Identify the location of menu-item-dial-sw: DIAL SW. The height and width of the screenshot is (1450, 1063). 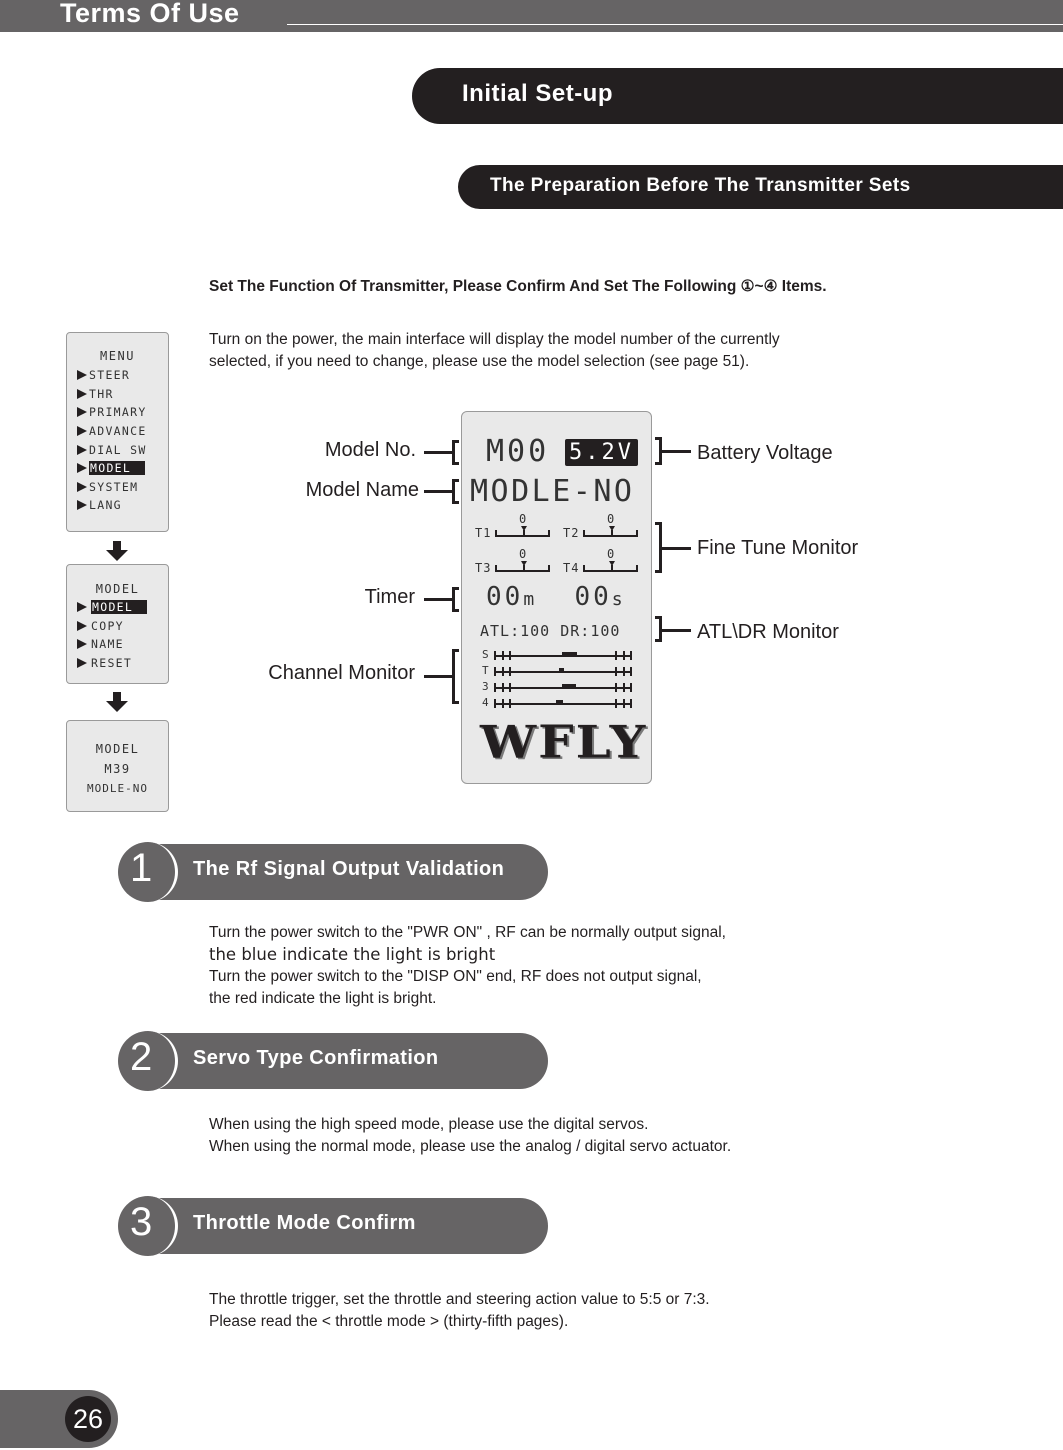
(122, 449).